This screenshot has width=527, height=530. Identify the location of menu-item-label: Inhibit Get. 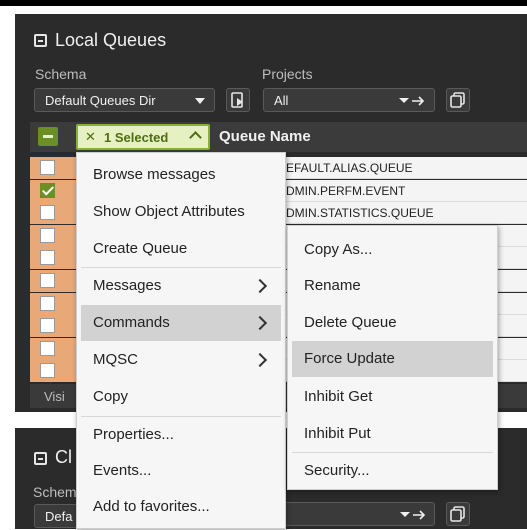
(338, 396).